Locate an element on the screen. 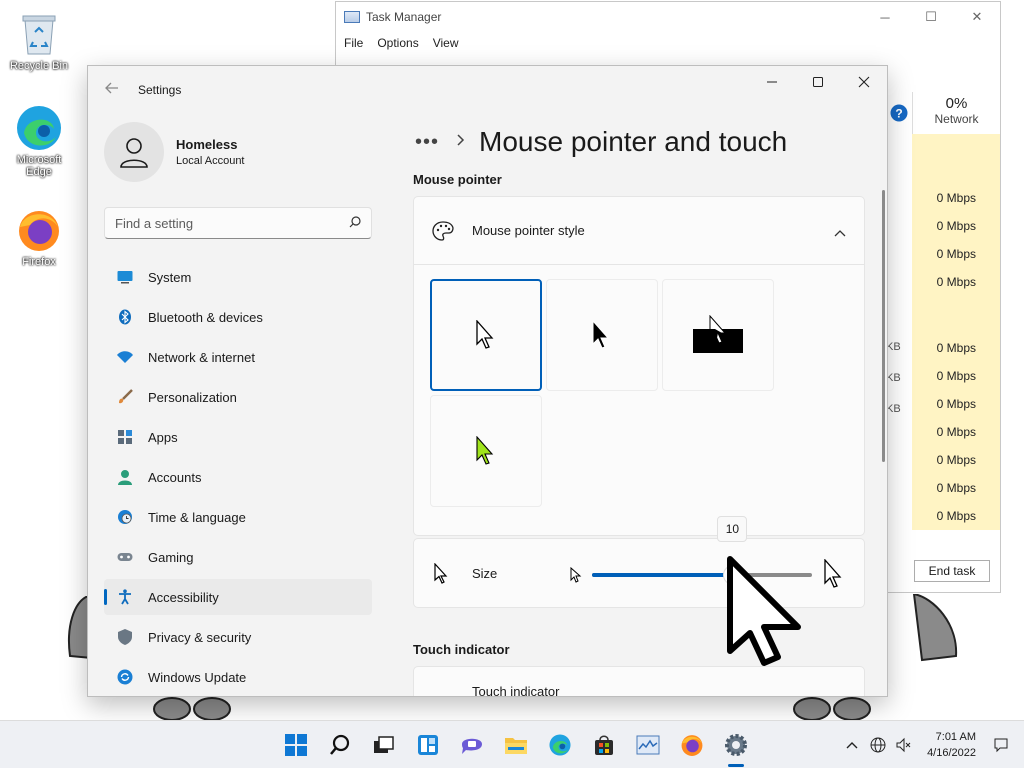 Image resolution: width=1024 pixels, height=768 pixels. bluetooth-icon is located at coordinates (125, 317).